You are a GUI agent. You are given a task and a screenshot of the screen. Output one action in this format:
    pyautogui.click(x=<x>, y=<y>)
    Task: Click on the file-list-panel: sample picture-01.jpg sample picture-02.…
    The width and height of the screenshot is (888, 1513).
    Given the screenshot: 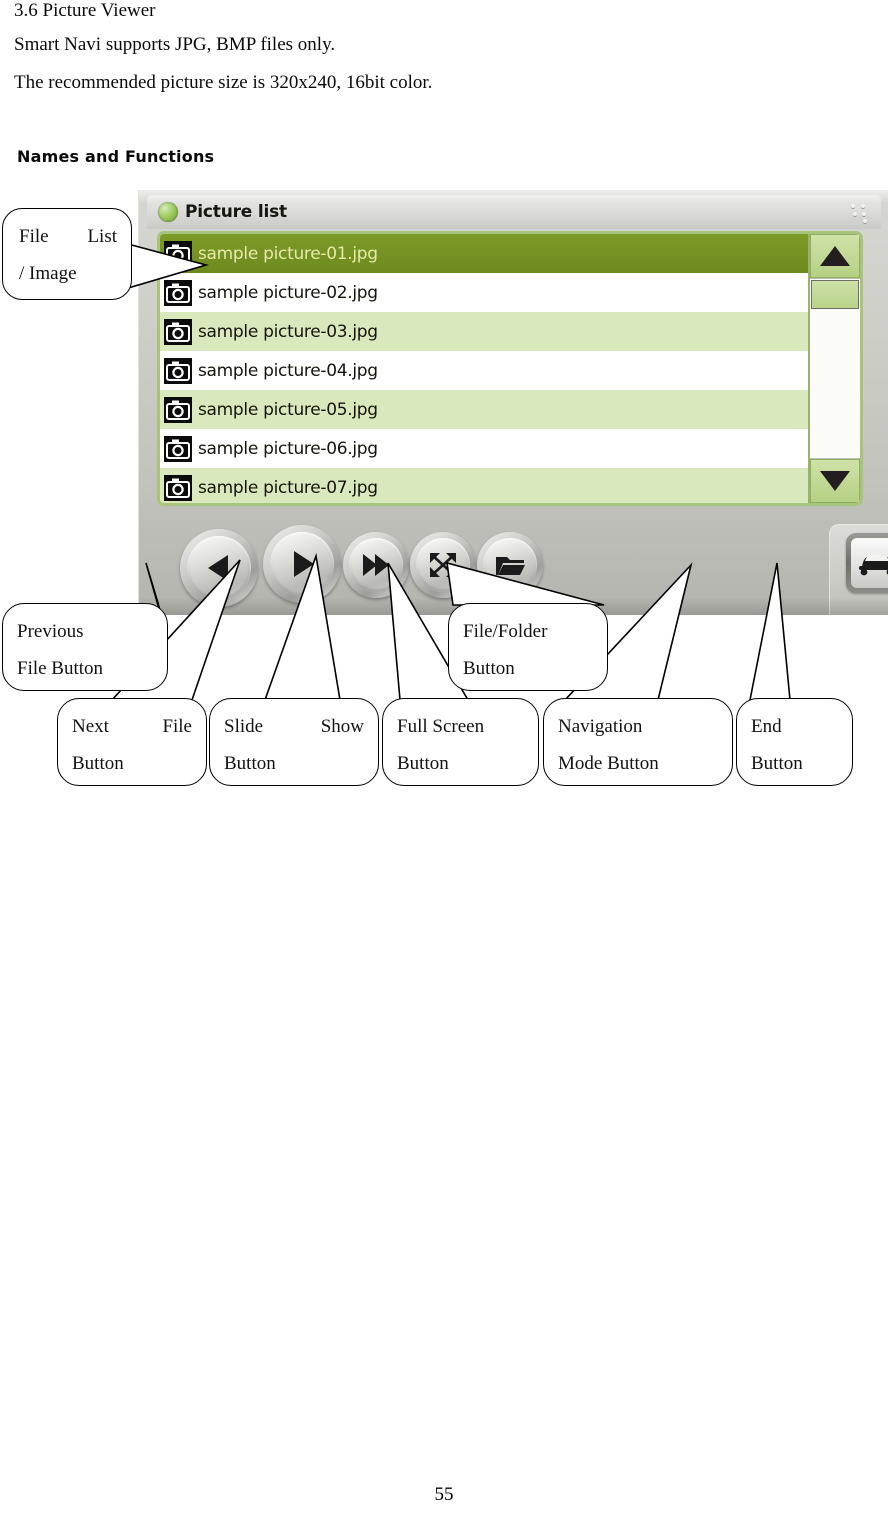 What is the action you would take?
    pyautogui.click(x=510, y=368)
    